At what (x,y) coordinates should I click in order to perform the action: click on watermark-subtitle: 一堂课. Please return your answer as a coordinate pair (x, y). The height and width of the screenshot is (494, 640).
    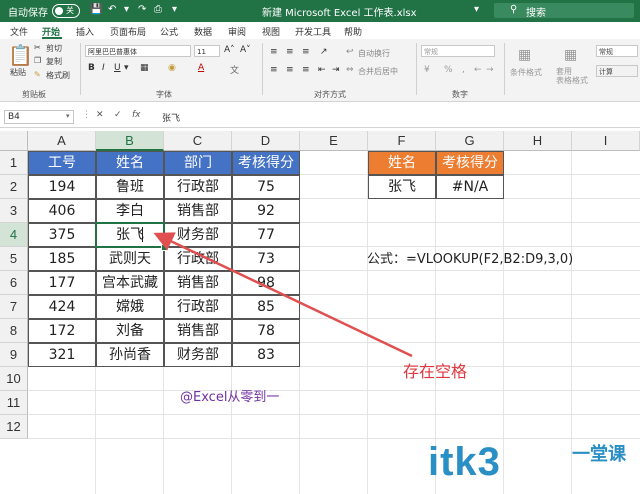
    Looking at the image, I should click on (599, 454).